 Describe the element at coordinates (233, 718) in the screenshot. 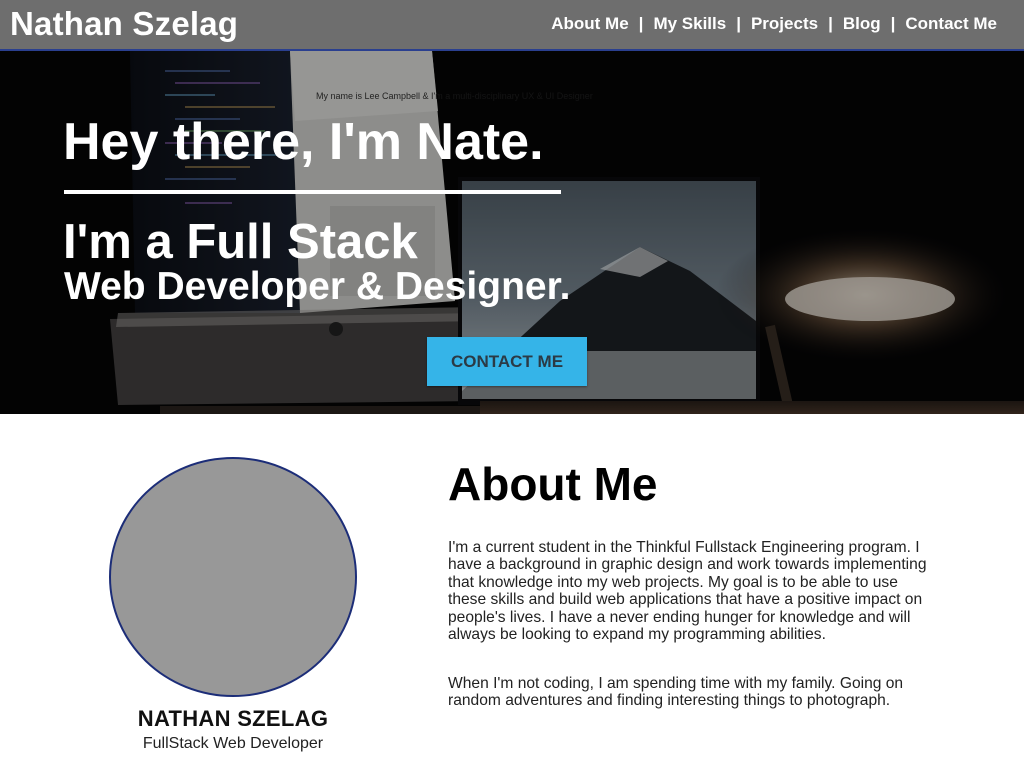

I see `profile-name: NATHAN SZELAG` at that location.